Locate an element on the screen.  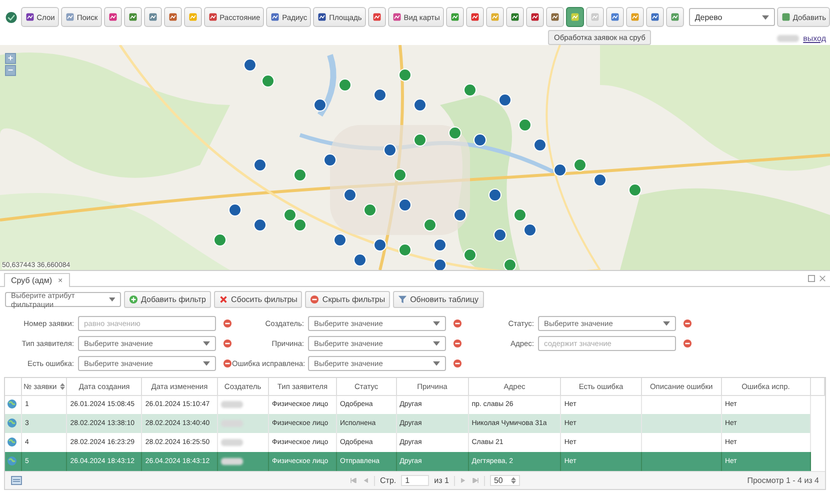
maximize-icon is located at coordinates (811, 278).